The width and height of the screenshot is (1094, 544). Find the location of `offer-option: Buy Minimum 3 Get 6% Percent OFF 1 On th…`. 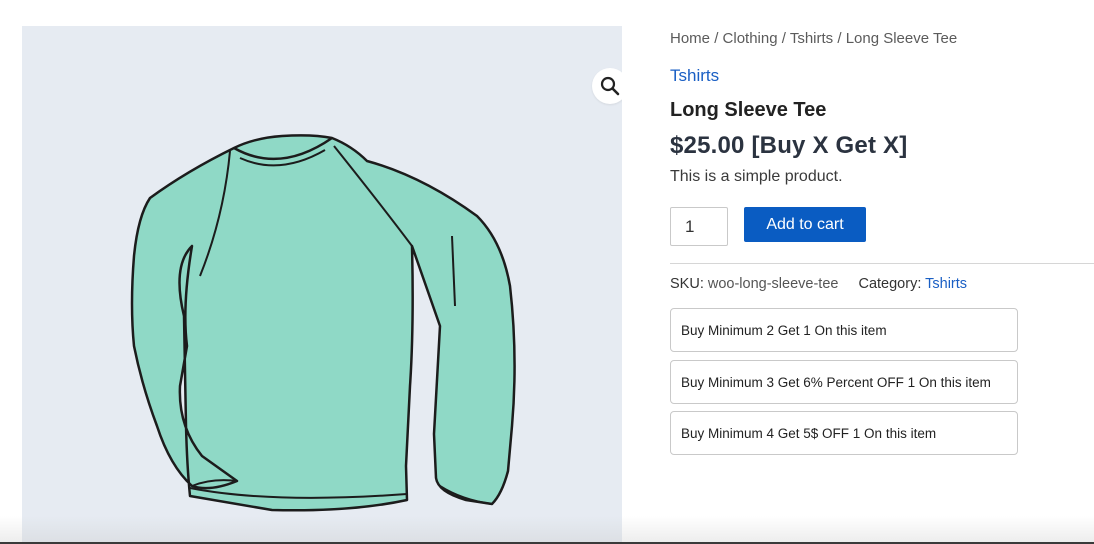

offer-option: Buy Minimum 3 Get 6% Percent OFF 1 On th… is located at coordinates (844, 382).